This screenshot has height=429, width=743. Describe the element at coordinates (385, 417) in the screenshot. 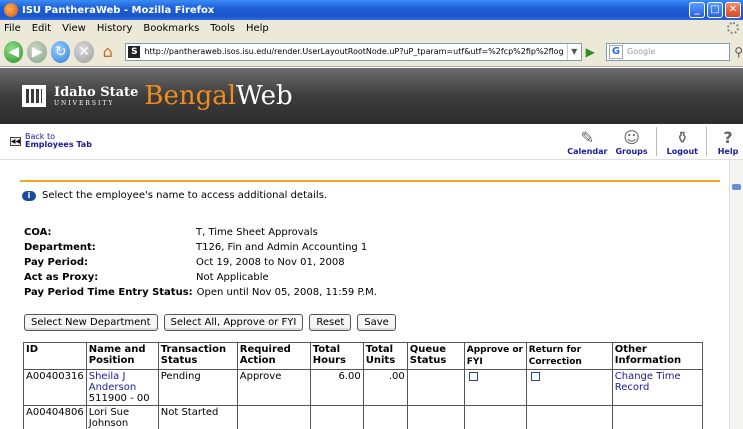

I see `row-total-units` at that location.